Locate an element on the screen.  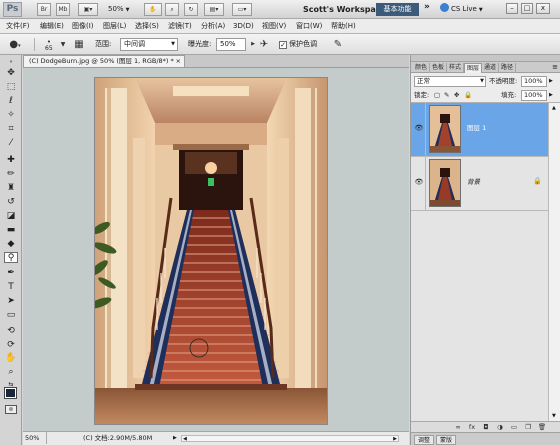
scroll-up-icon: ▲ is located at coordinates (554, 108).